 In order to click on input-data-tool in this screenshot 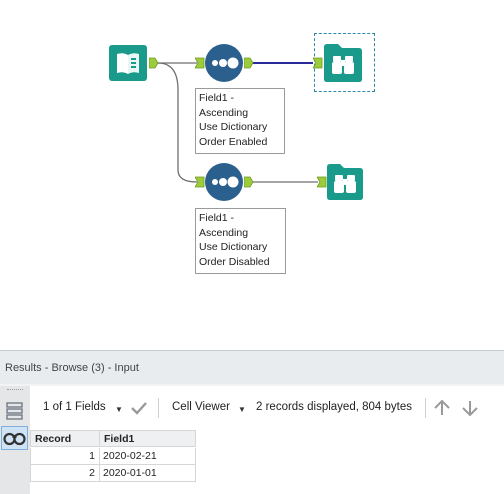, I will do `click(128, 63)`.